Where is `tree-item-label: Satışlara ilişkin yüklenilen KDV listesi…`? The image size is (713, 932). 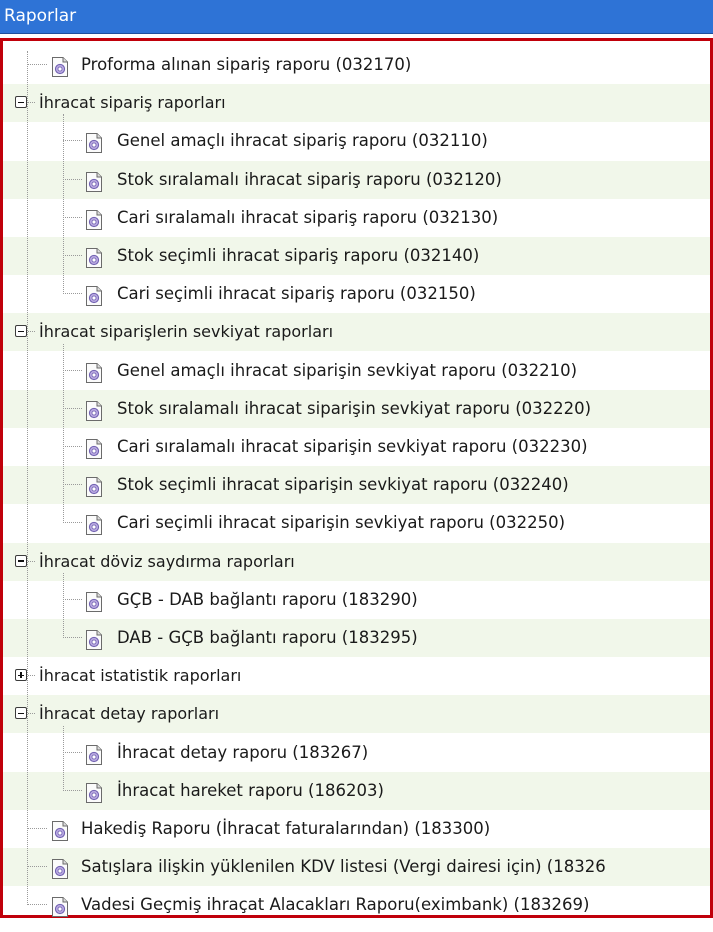
tree-item-label: Satışlara ilişkin yüklenilen KDV listesi… is located at coordinates (343, 867).